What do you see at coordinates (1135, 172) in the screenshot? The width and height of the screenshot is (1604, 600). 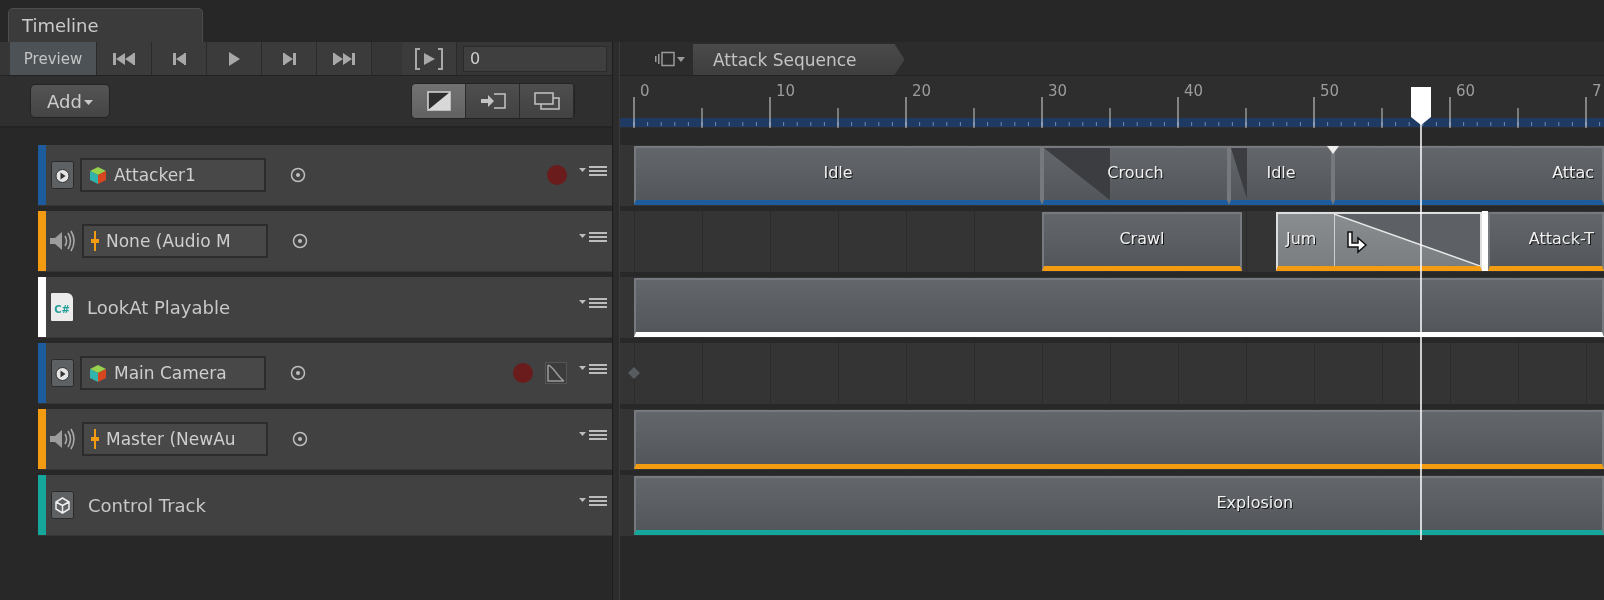 I see `clip-label: Crouch` at bounding box center [1135, 172].